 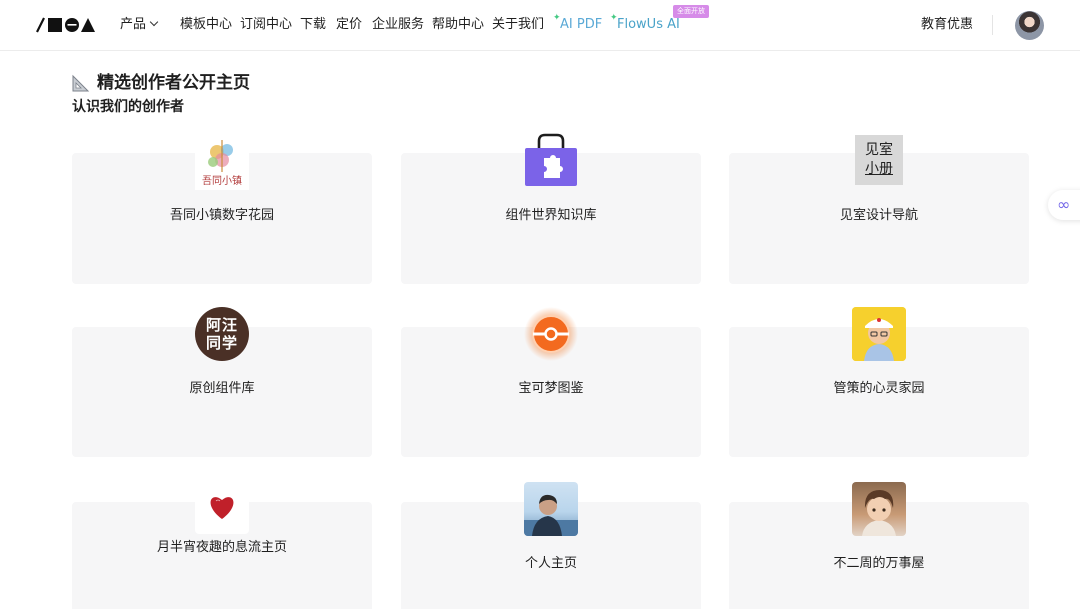 I want to click on creator-card: 吾同小镇 吾同小镇数字花园, so click(x=222, y=210).